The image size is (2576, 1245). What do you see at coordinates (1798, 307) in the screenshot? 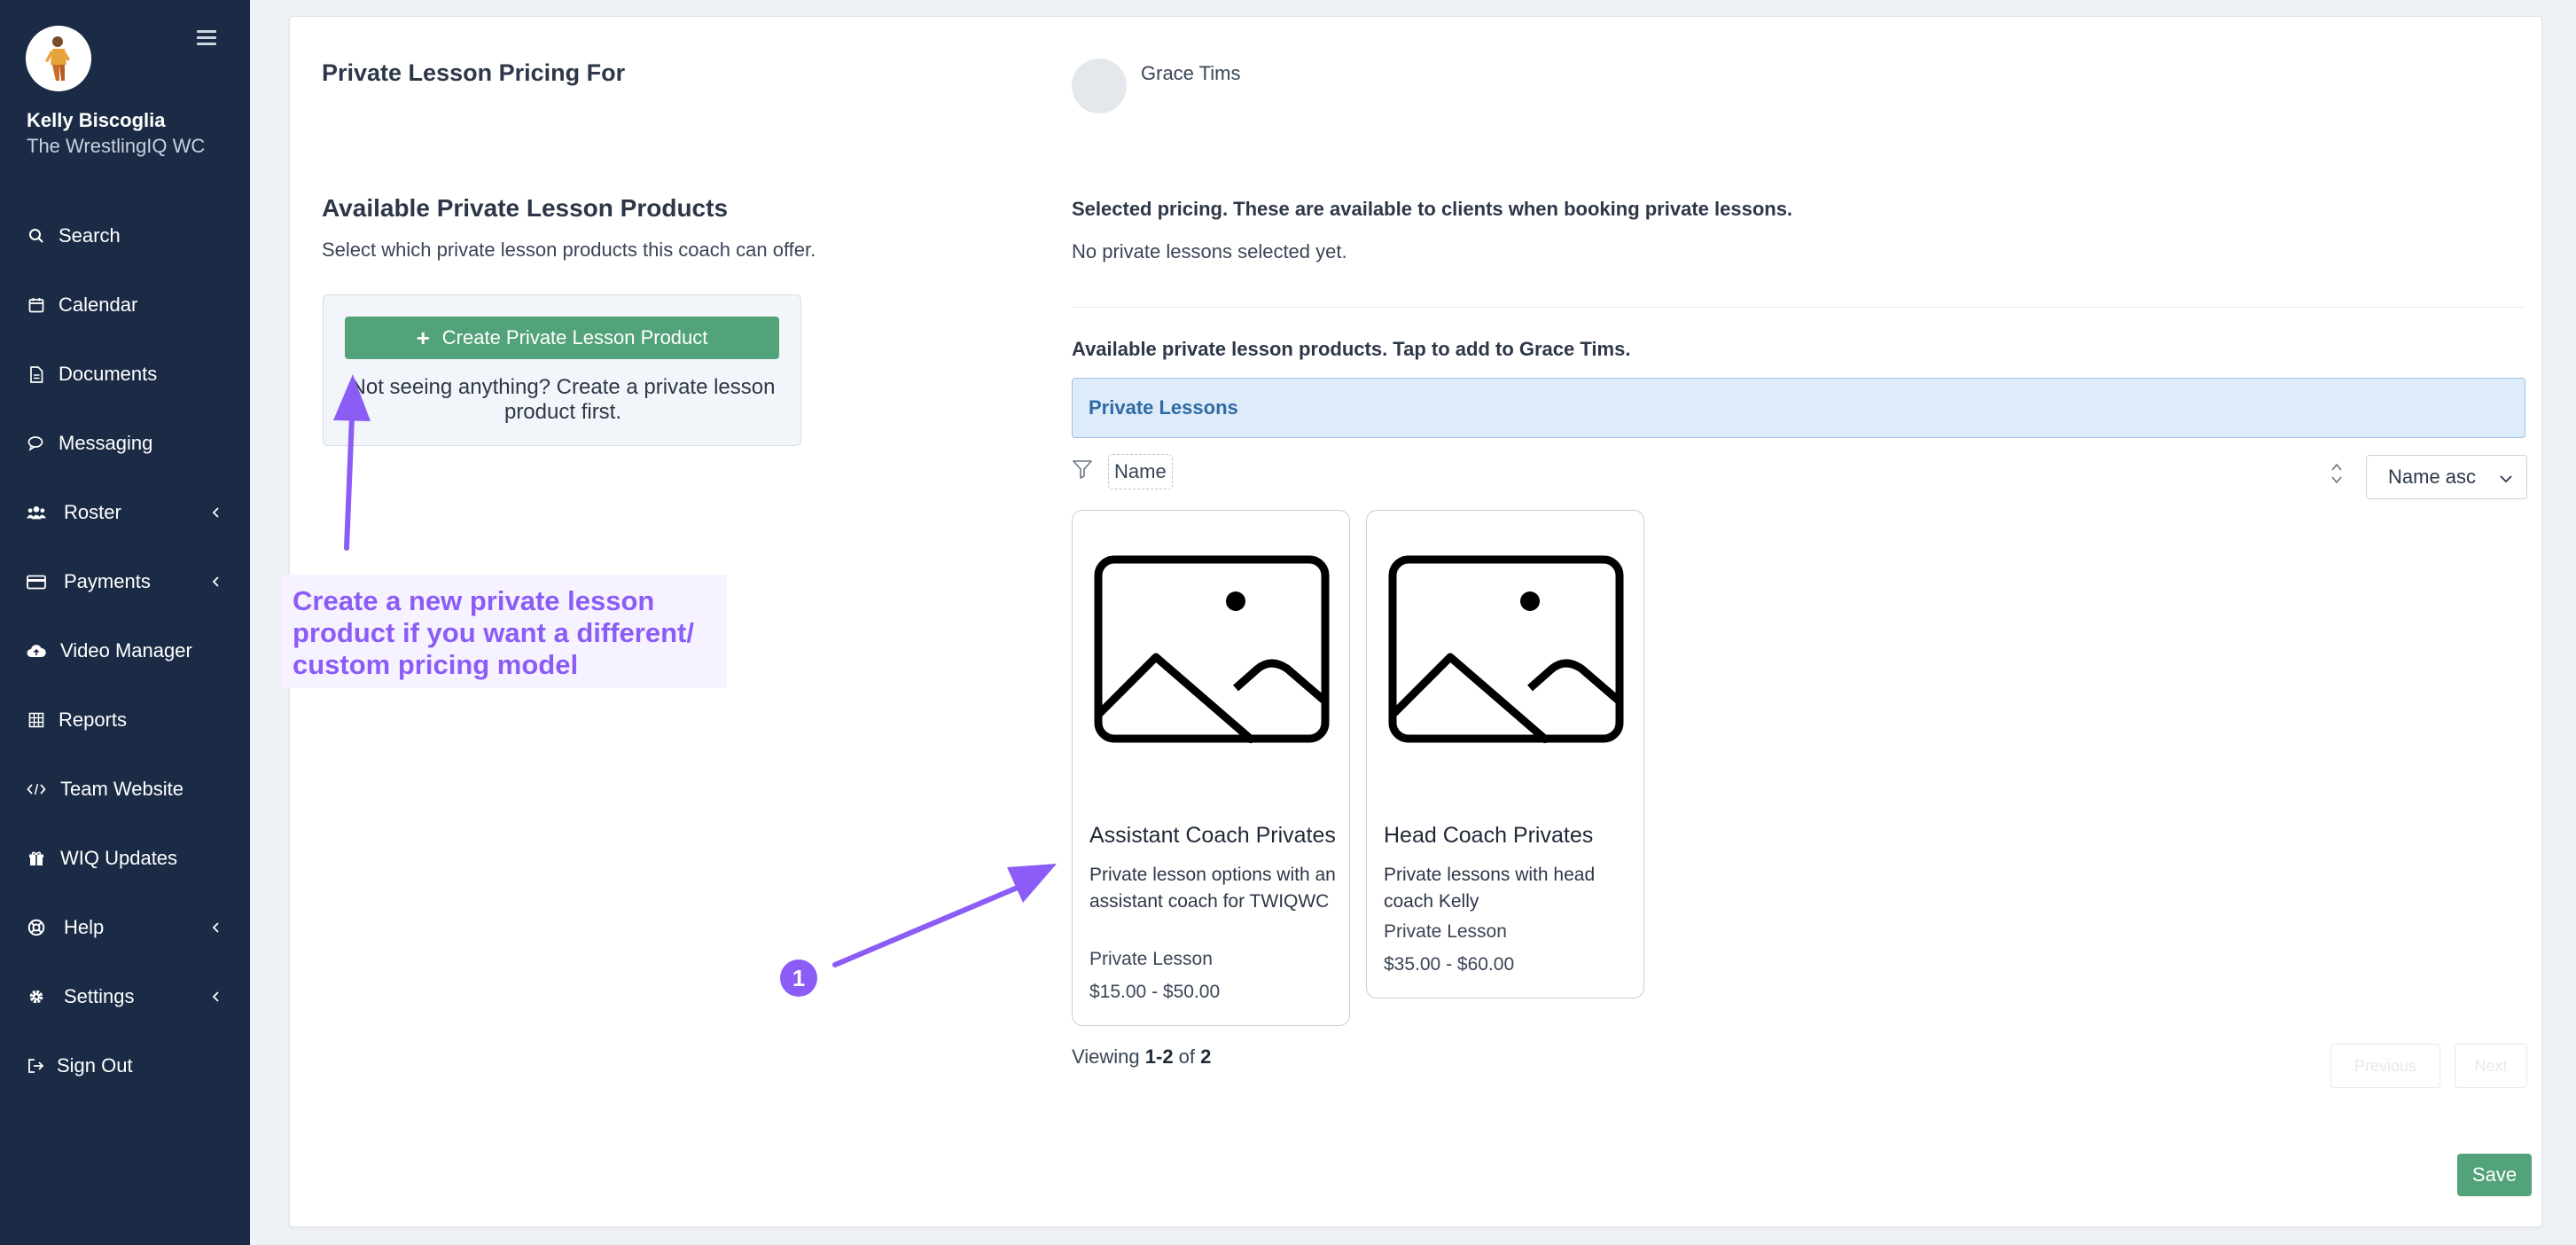
I see `divider` at bounding box center [1798, 307].